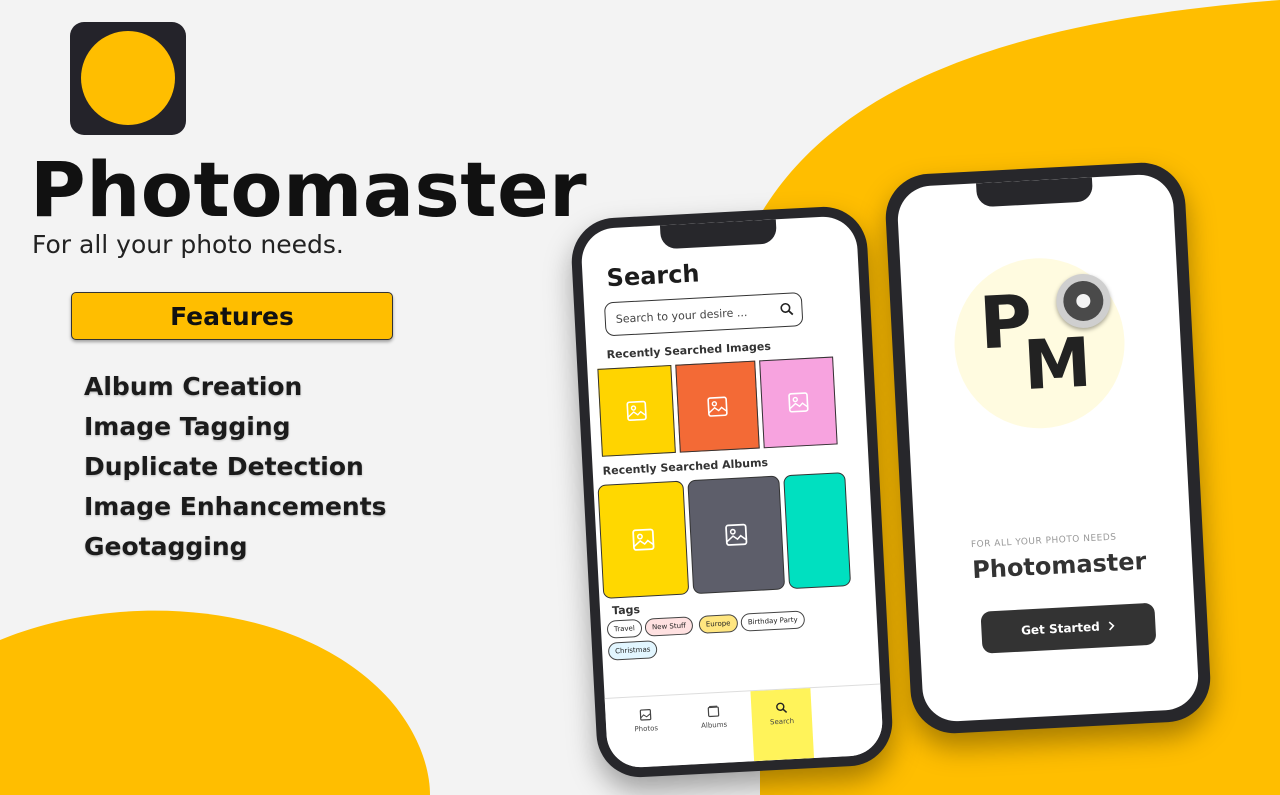 This screenshot has width=1280, height=795. Describe the element at coordinates (215, 702) in the screenshot. I see `yellow-blob-bottom-left` at that location.